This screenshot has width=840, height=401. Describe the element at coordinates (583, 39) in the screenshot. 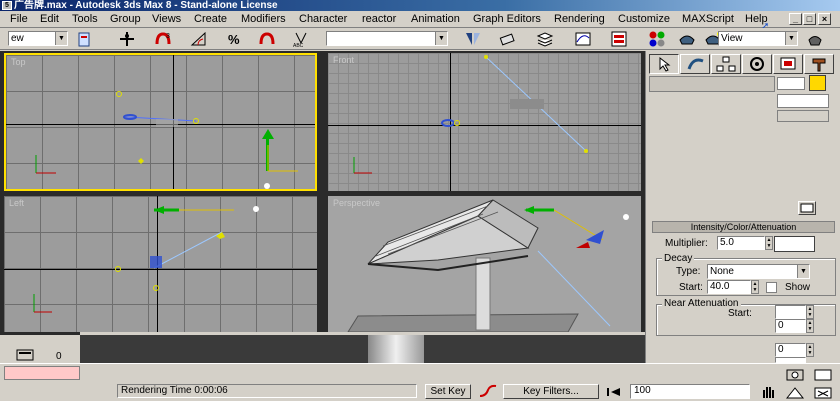

I see `curve-editor-icon` at that location.